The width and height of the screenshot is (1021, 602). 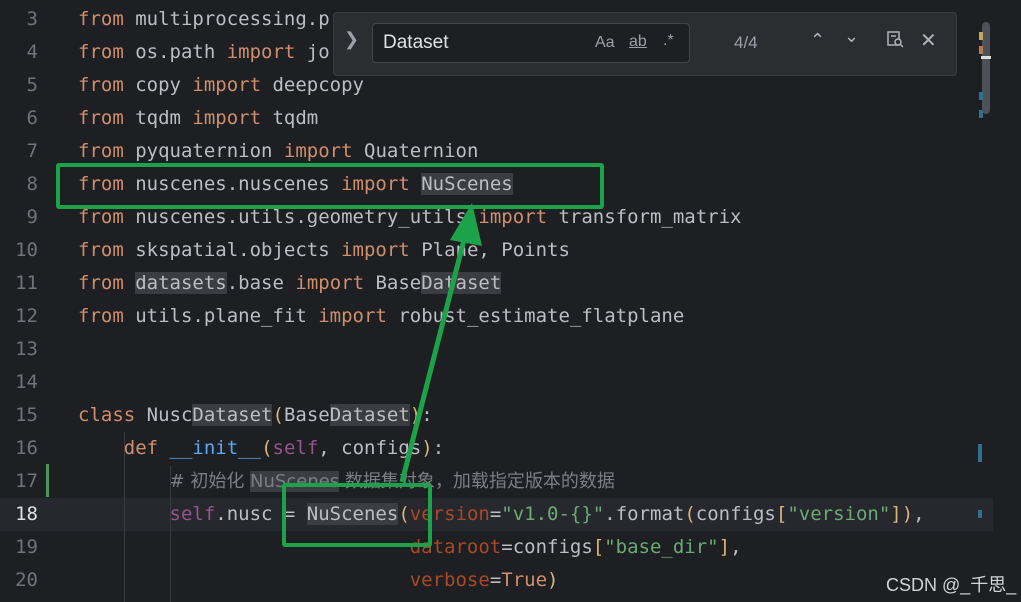 What do you see at coordinates (440, 343) in the screenshot?
I see `annotation-arrow` at bounding box center [440, 343].